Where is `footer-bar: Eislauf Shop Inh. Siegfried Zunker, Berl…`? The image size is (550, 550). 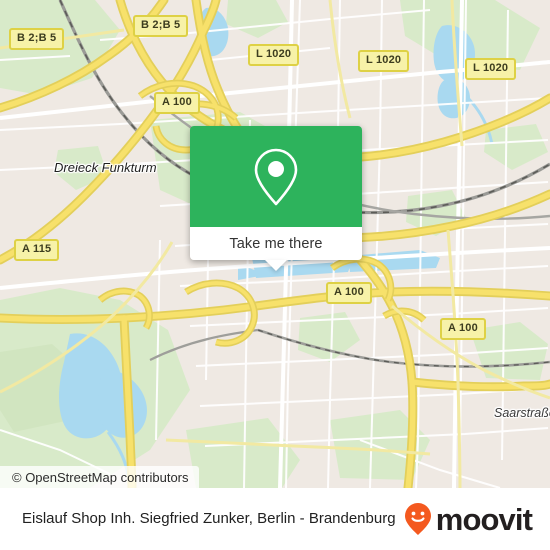 footer-bar: Eislauf Shop Inh. Siegfried Zunker, Berl… is located at coordinates (275, 519).